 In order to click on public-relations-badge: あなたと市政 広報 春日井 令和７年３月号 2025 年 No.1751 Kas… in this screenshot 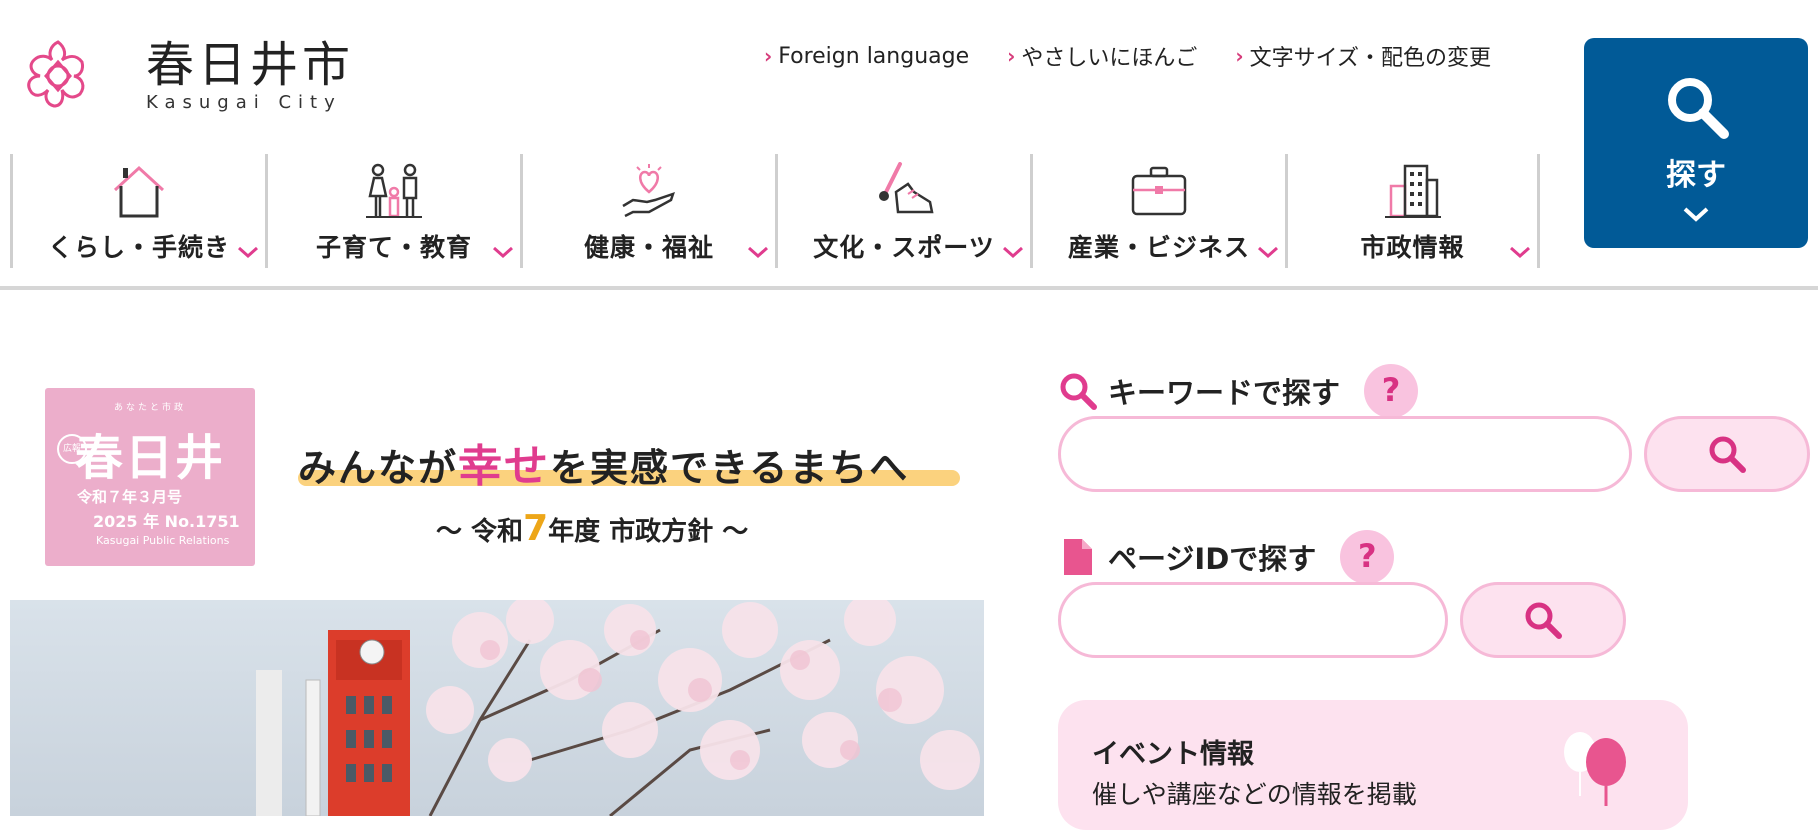, I will do `click(150, 477)`.